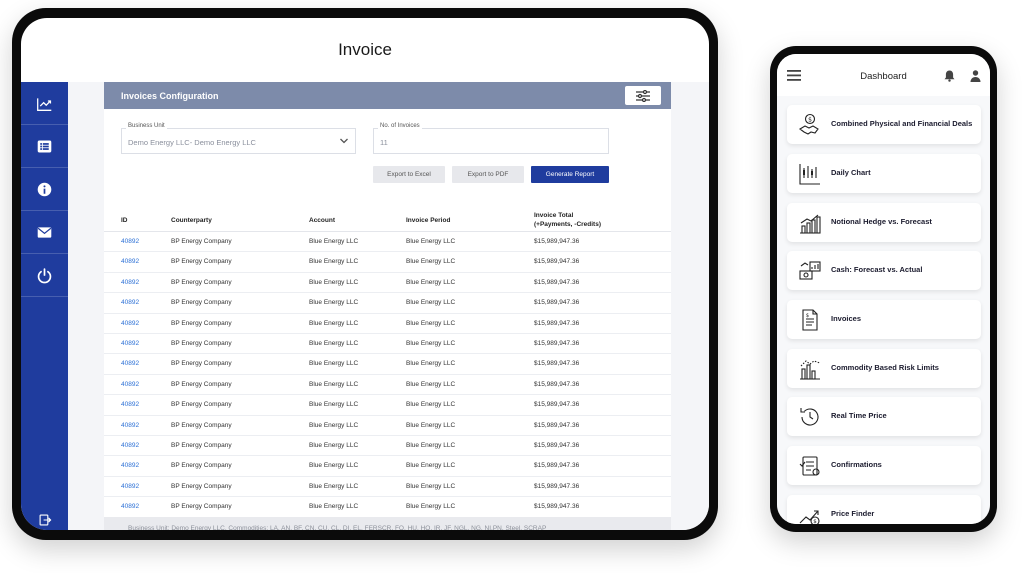  I want to click on dashboard-card-candlestick-chart: Daily Chart, so click(884, 173).